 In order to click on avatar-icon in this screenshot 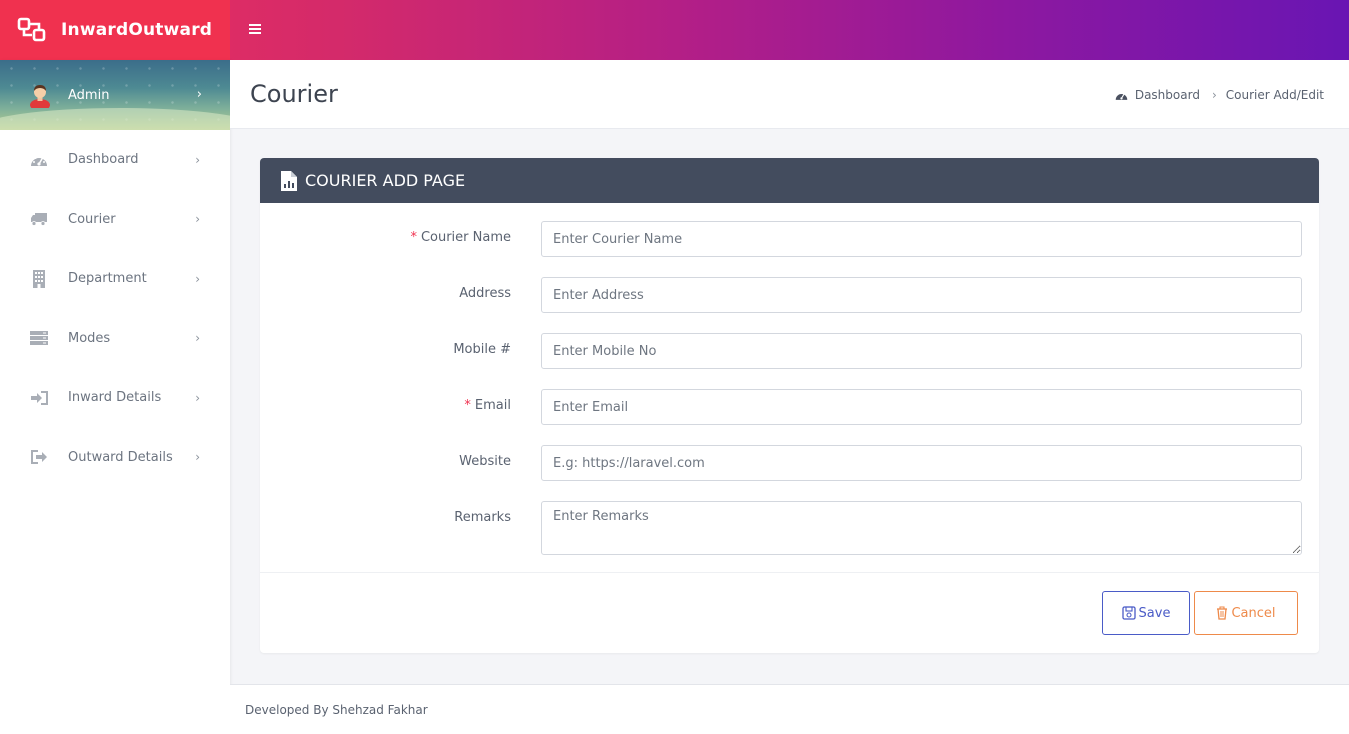, I will do `click(40, 96)`.